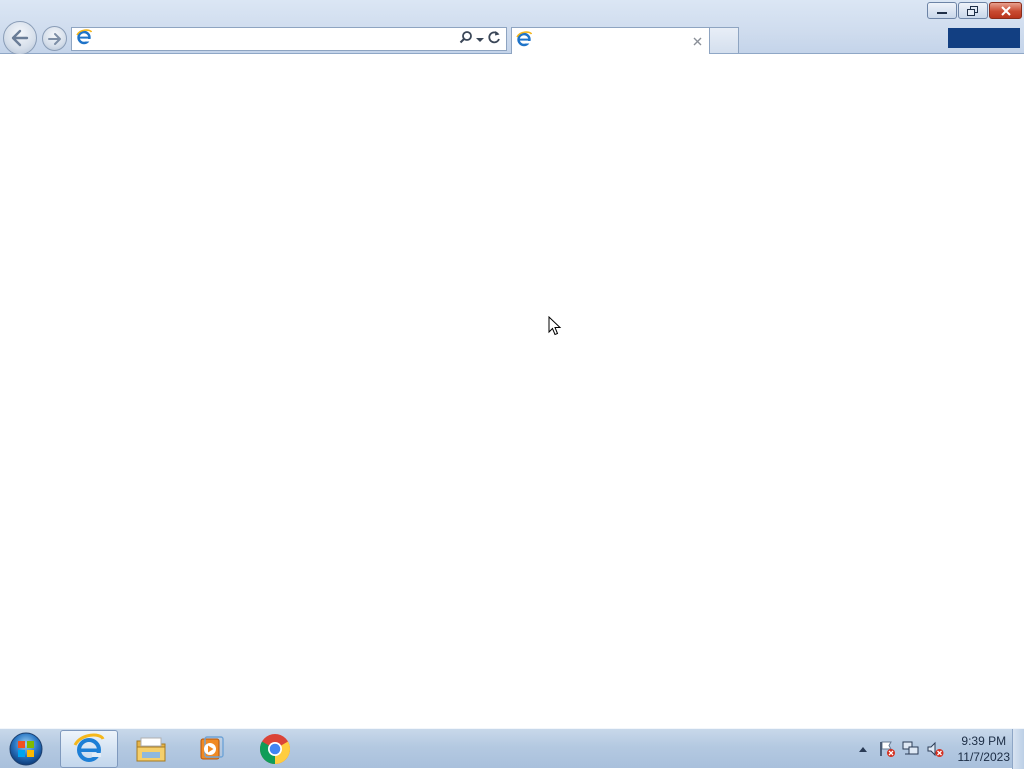 Image resolution: width=1024 pixels, height=769 pixels. I want to click on minimize-button, so click(942, 10).